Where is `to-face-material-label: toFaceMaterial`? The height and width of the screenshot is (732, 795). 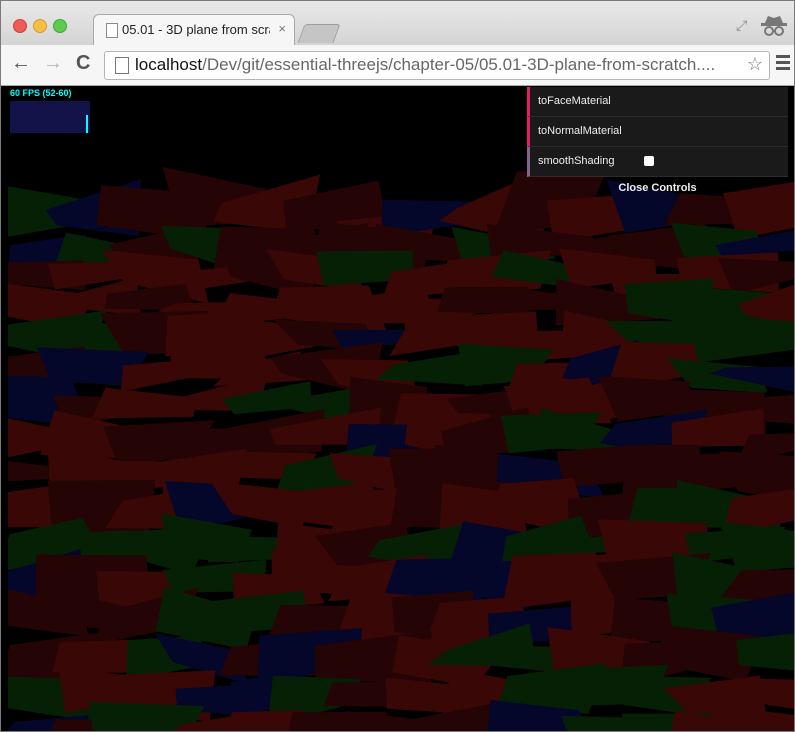 to-face-material-label: toFaceMaterial is located at coordinates (574, 101).